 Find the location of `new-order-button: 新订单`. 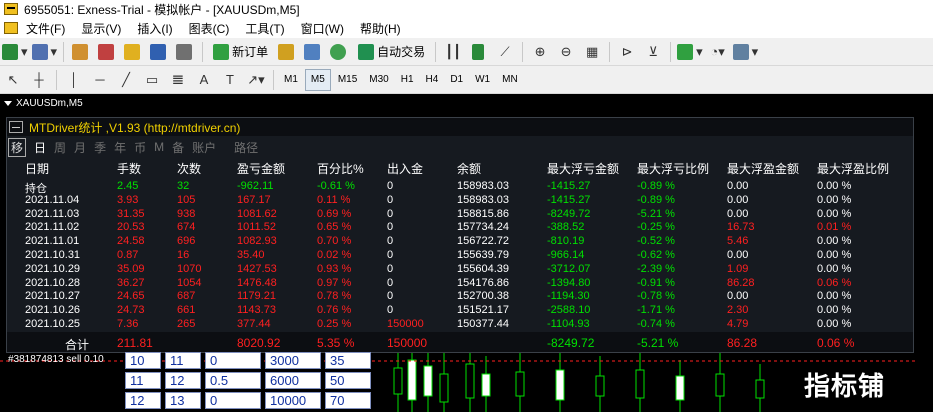

new-order-button: 新订单 is located at coordinates (240, 52).